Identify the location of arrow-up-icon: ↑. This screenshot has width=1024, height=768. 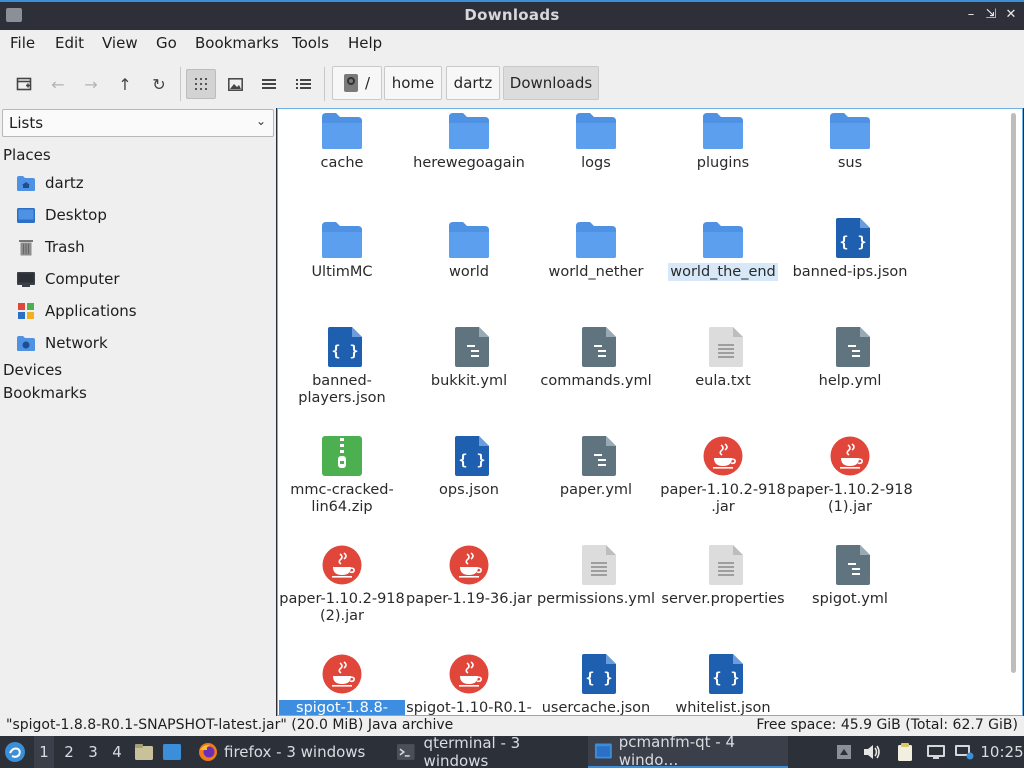
(125, 84).